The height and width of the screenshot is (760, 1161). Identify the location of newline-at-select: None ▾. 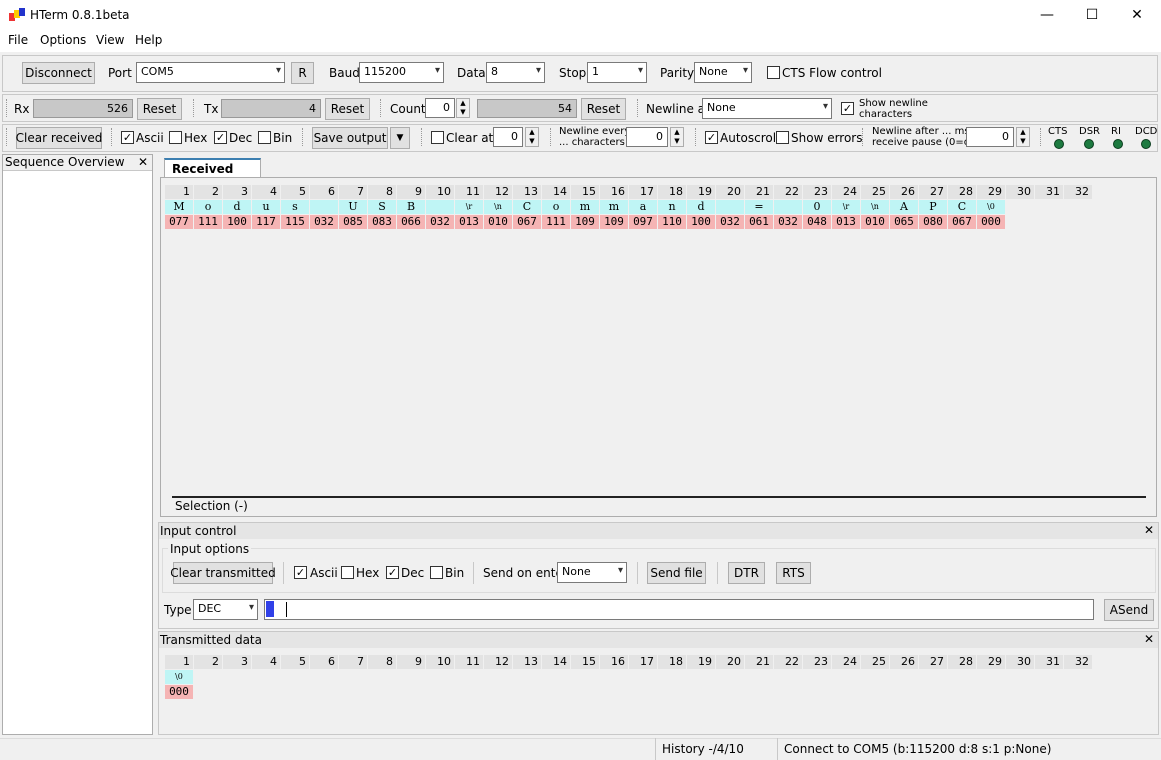
(767, 108).